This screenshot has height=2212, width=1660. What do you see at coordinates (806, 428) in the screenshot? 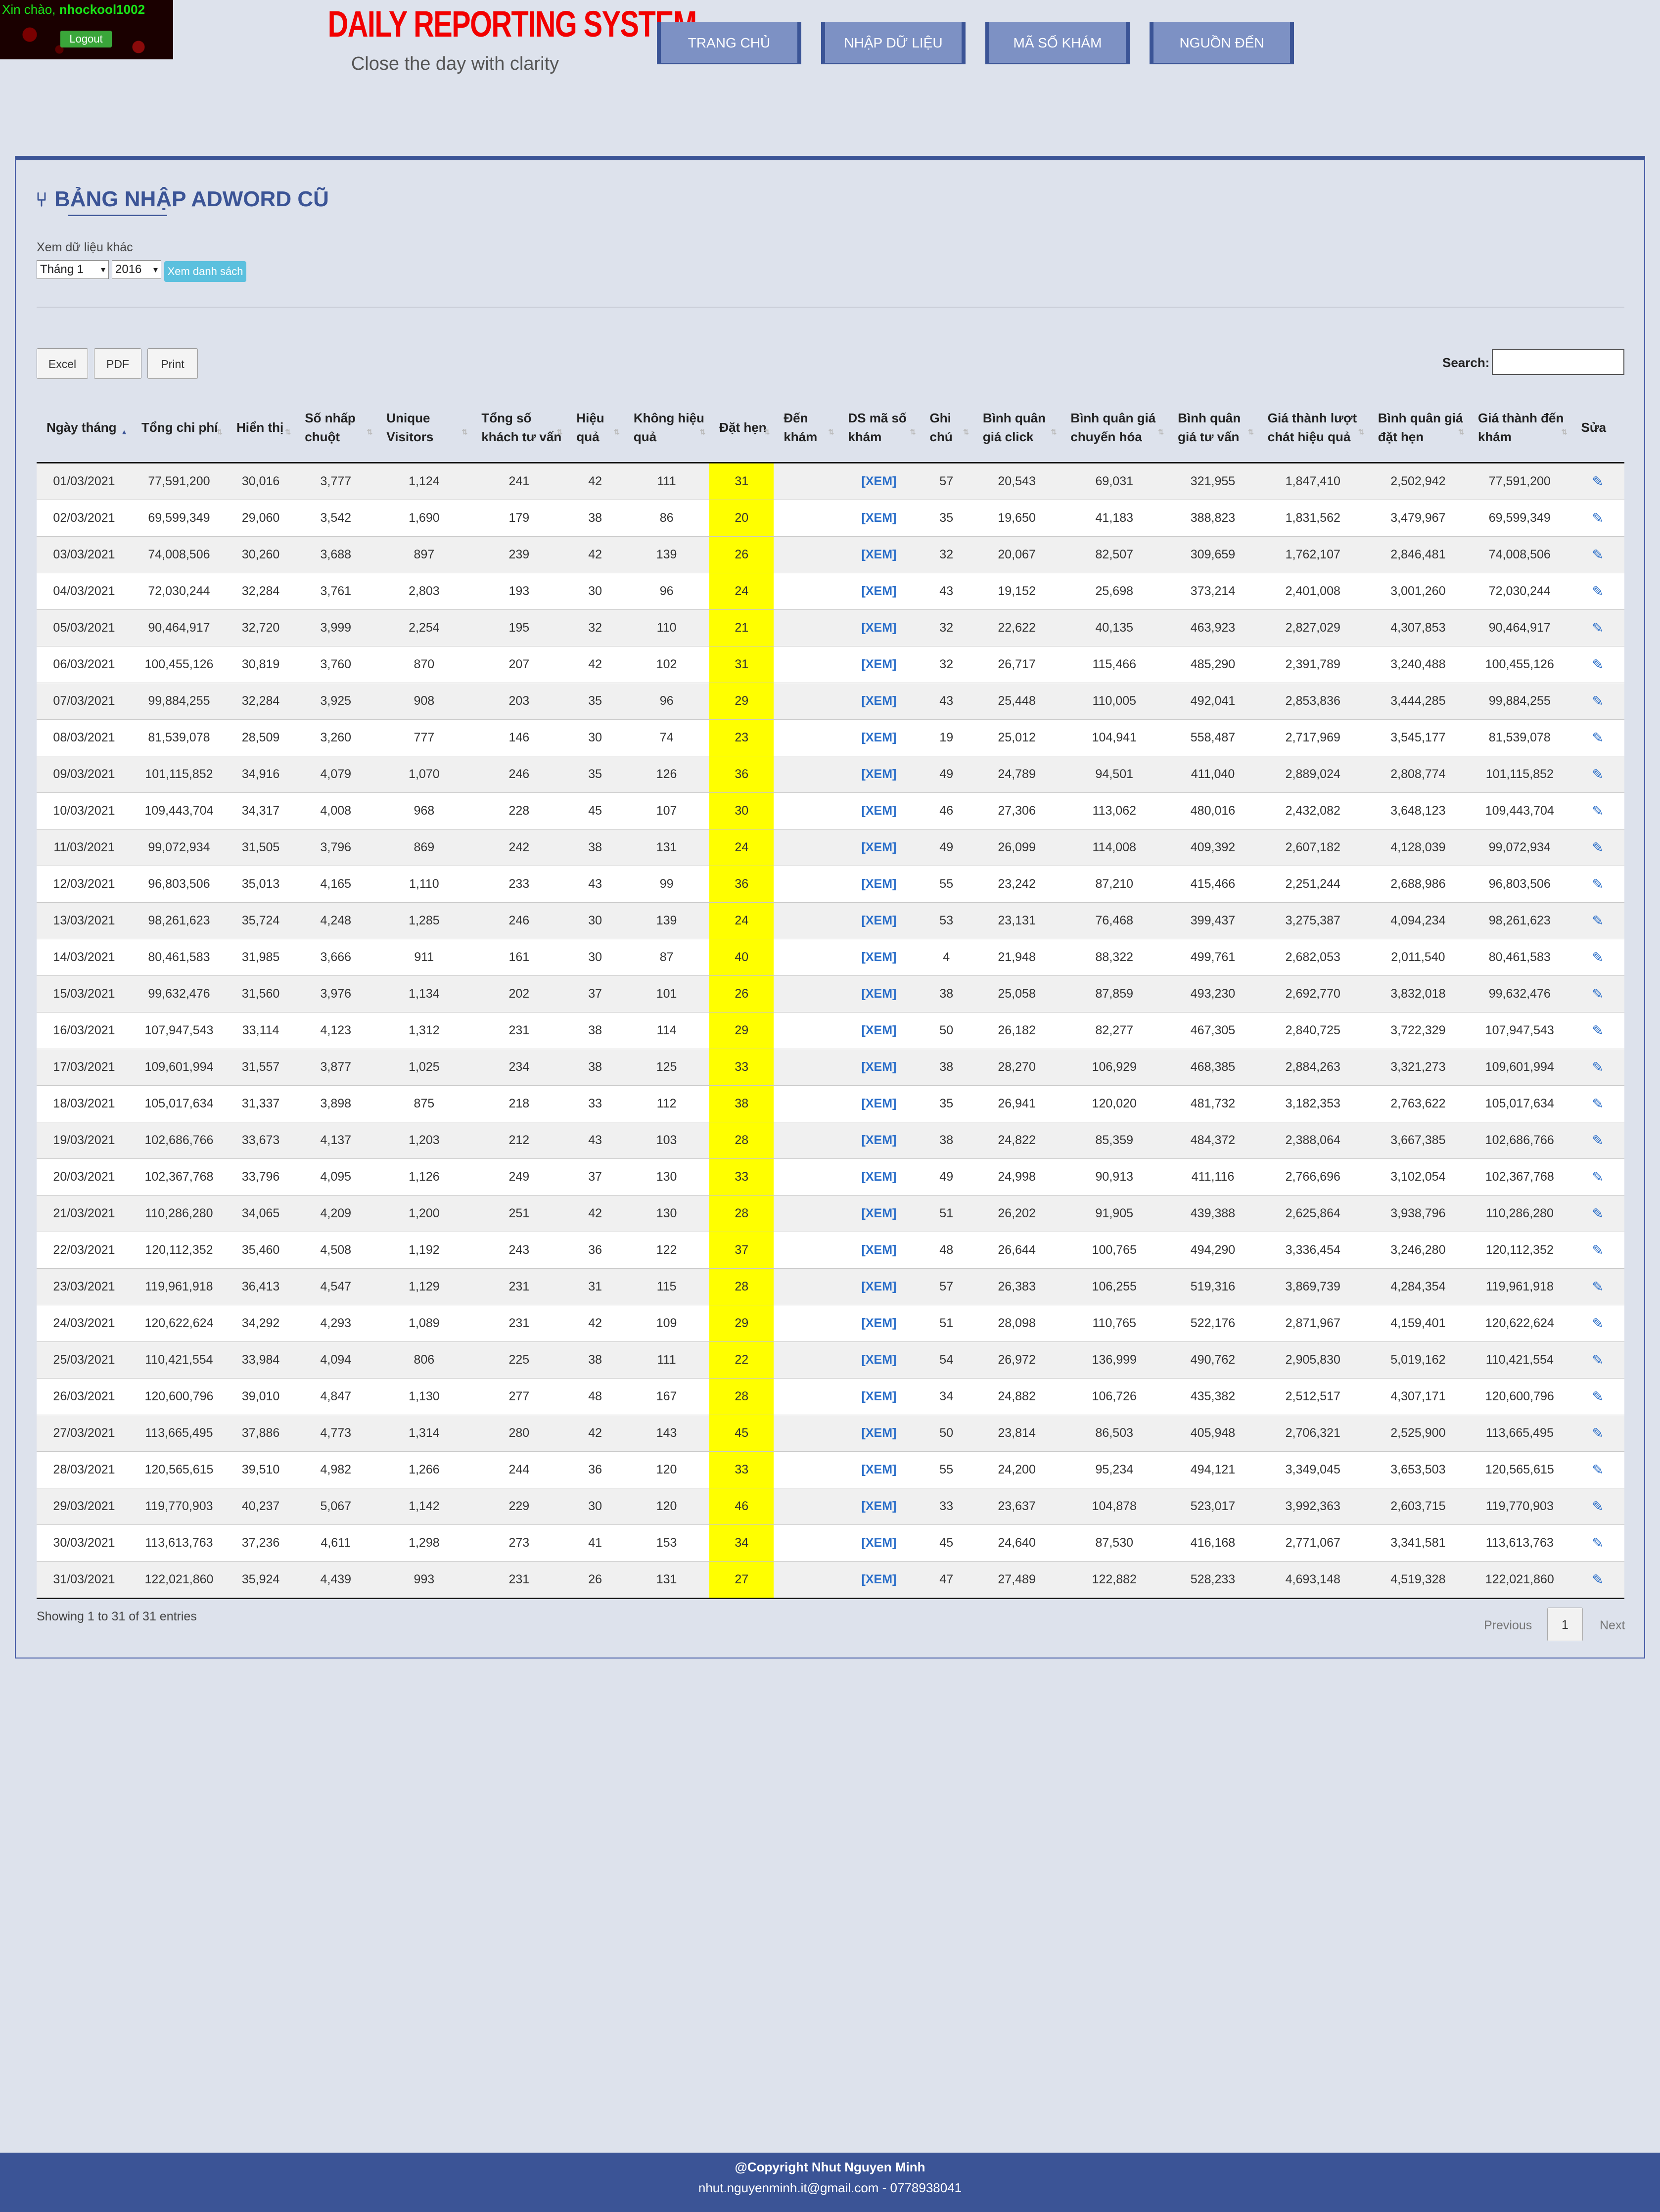
I see `column-header: Đến khám ⇅` at bounding box center [806, 428].